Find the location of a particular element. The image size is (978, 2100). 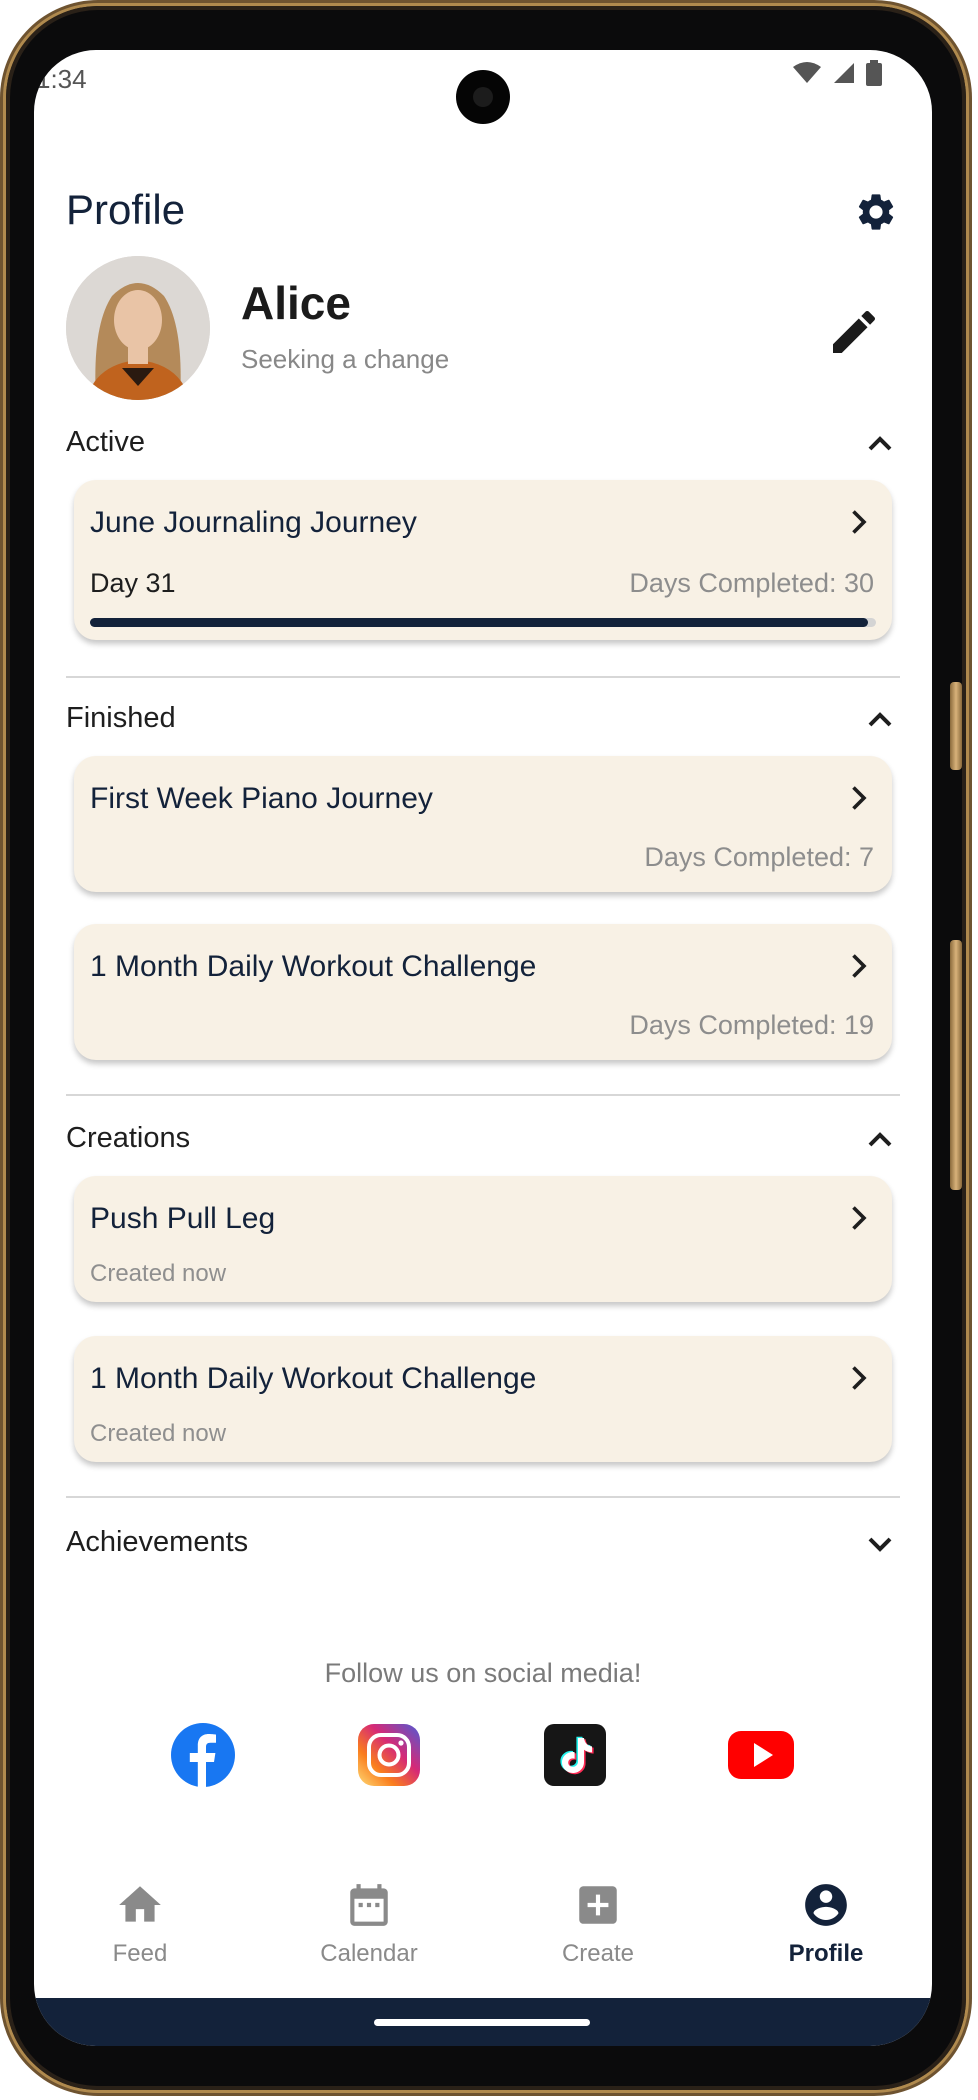

facebook-icon is located at coordinates (203, 1755).